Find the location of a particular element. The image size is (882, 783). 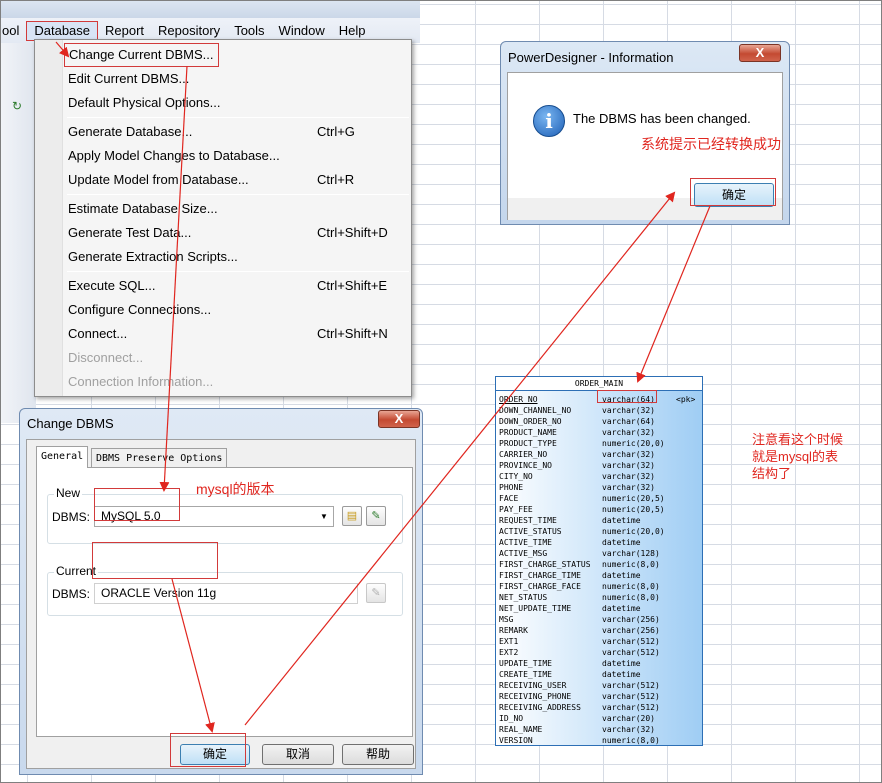

info-close-button: X is located at coordinates (760, 53).